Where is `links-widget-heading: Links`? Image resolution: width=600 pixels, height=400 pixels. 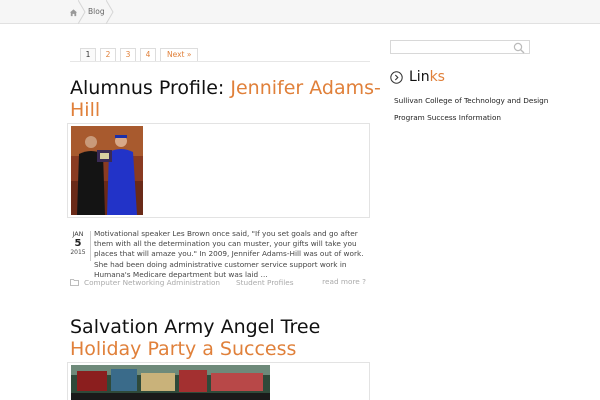
links-widget-heading: Links is located at coordinates (417, 77).